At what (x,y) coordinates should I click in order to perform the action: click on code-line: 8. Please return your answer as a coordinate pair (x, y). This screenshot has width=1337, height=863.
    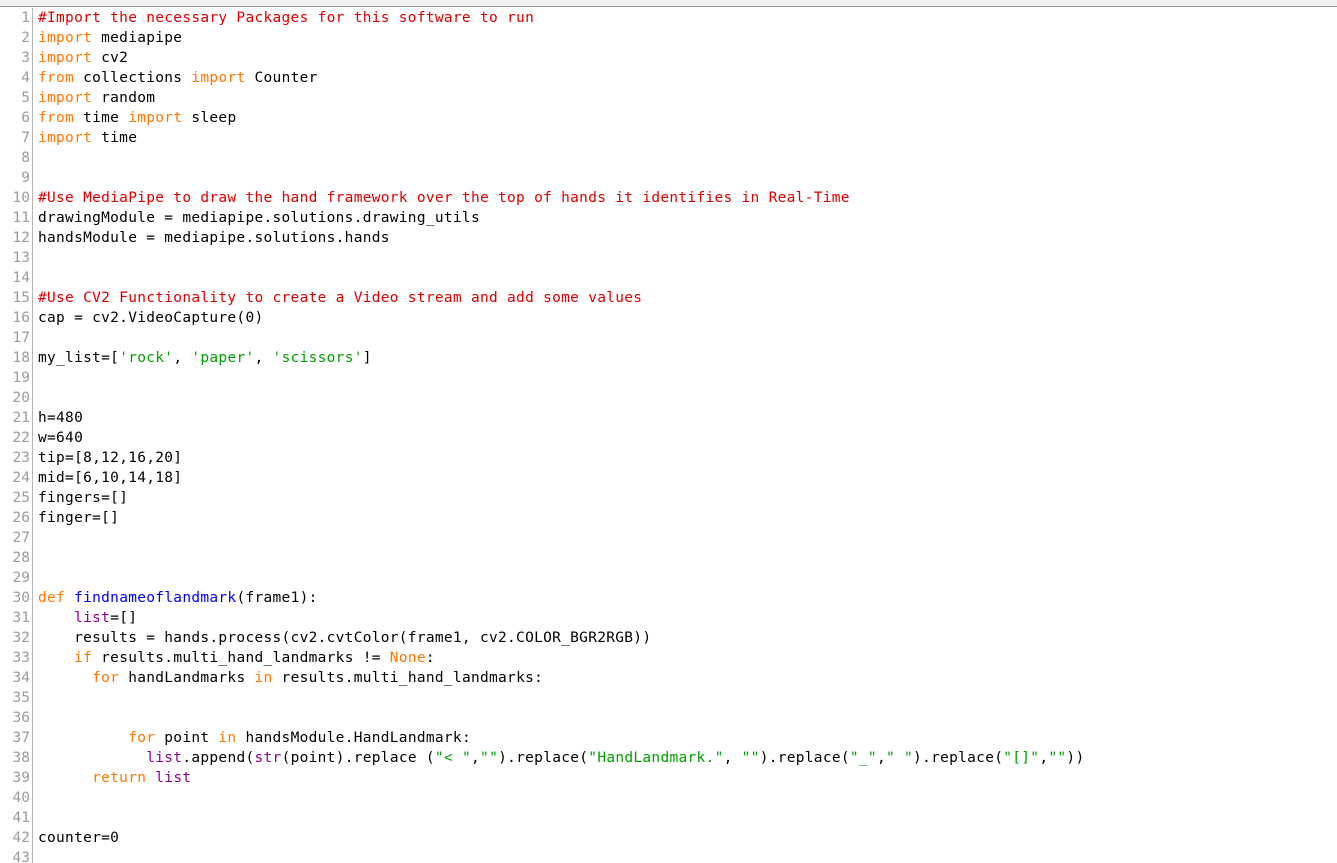
    Looking at the image, I should click on (668, 158).